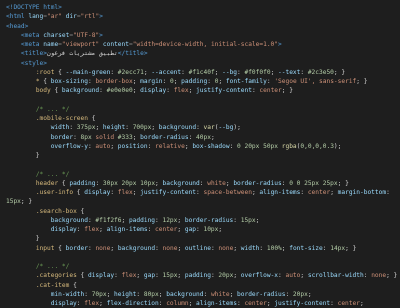 The width and height of the screenshot is (400, 308). What do you see at coordinates (103, 146) in the screenshot?
I see `code-token: auto` at bounding box center [103, 146].